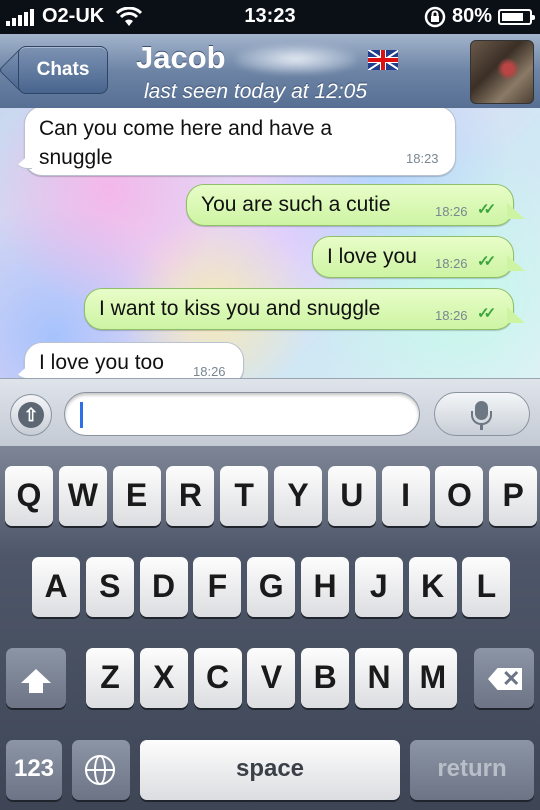 This screenshot has width=540, height=810. What do you see at coordinates (513, 496) in the screenshot?
I see `key-p: P` at bounding box center [513, 496].